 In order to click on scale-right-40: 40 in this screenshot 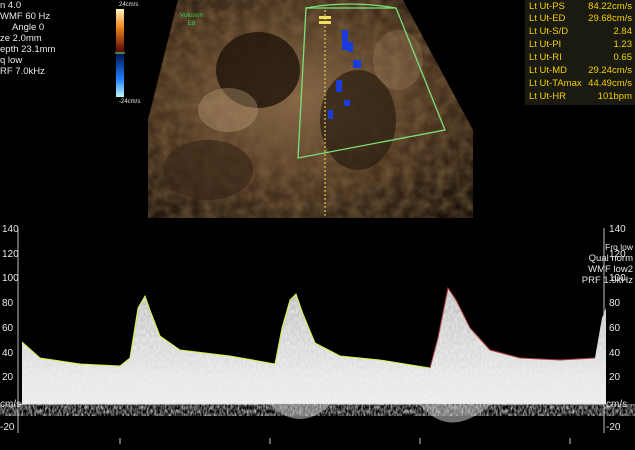, I will do `click(615, 353)`.